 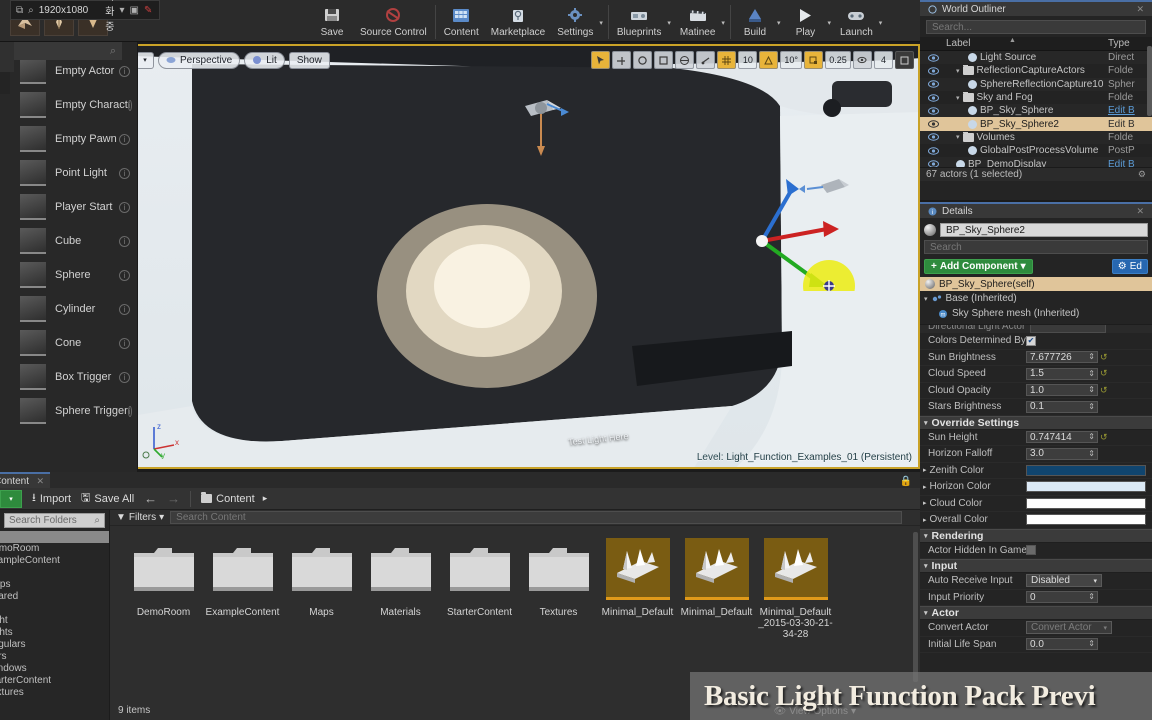 I want to click on property-dropdown: Convert Actor ▾, so click(x=1069, y=628).